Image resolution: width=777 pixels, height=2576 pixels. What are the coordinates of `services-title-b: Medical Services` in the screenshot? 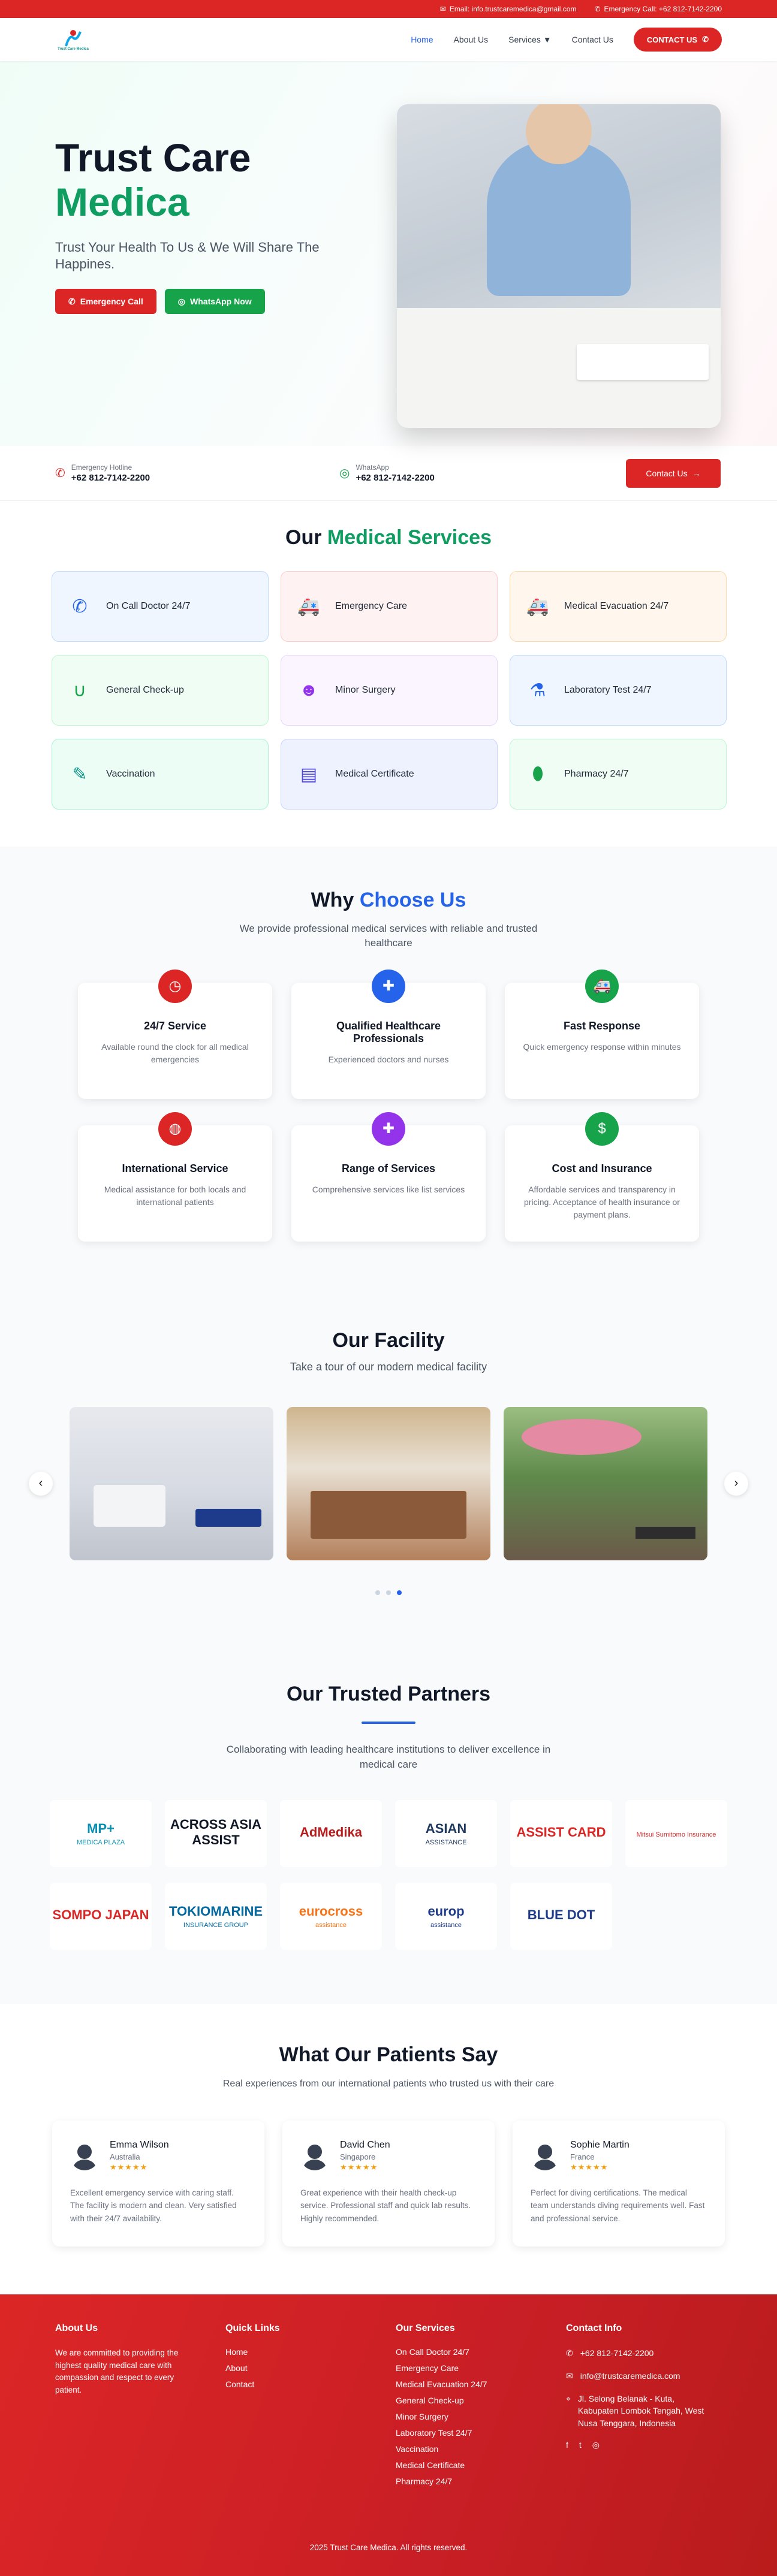 It's located at (409, 537).